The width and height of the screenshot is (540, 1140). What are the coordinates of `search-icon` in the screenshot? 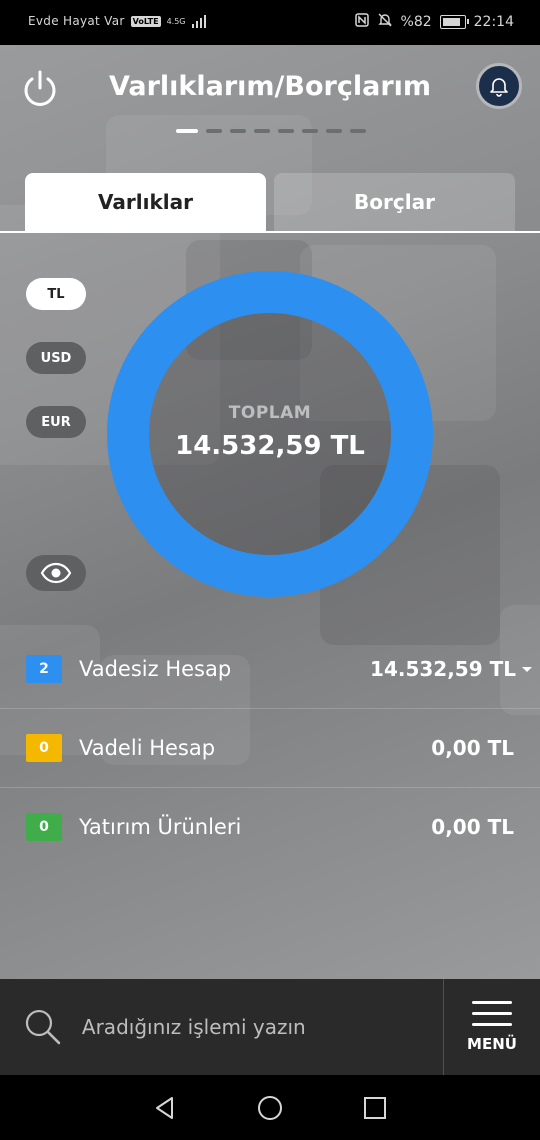 It's located at (43, 1027).